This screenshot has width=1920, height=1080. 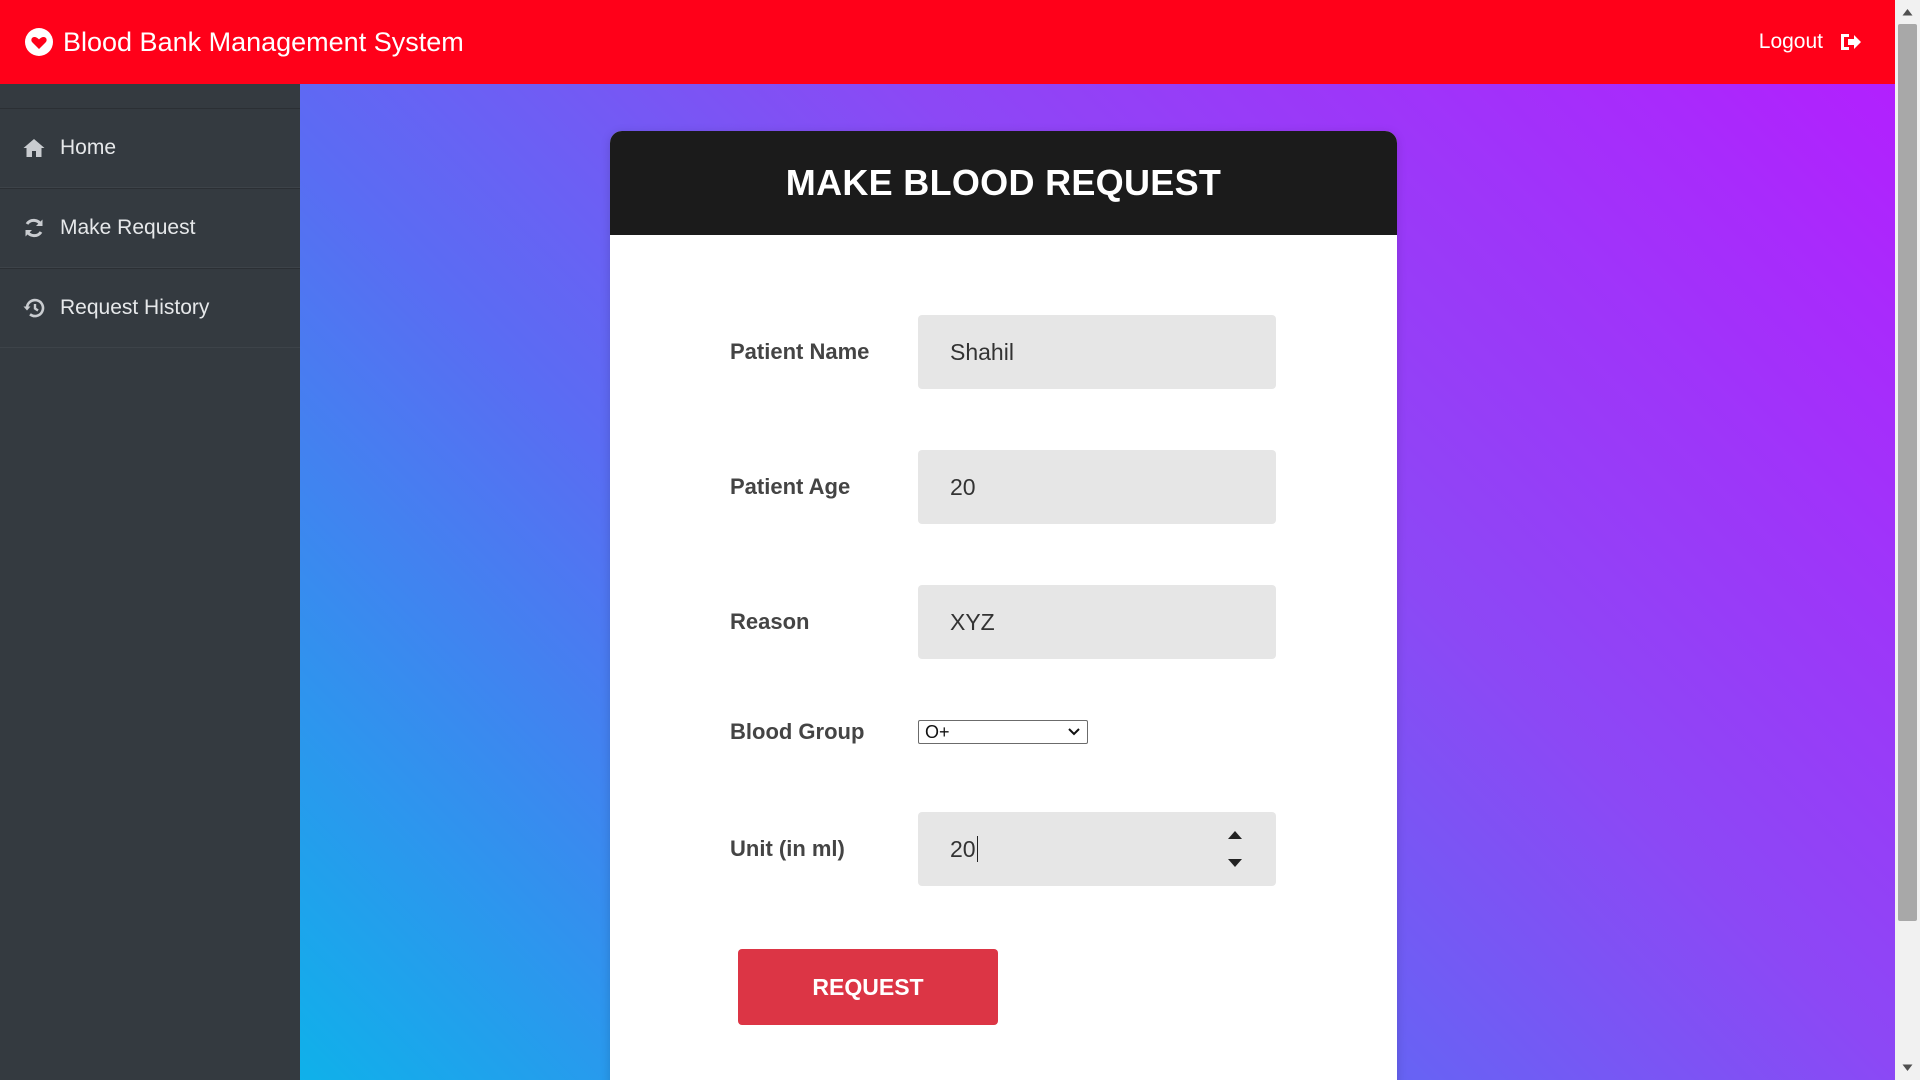 What do you see at coordinates (1235, 849) in the screenshot?
I see `unit-spinner` at bounding box center [1235, 849].